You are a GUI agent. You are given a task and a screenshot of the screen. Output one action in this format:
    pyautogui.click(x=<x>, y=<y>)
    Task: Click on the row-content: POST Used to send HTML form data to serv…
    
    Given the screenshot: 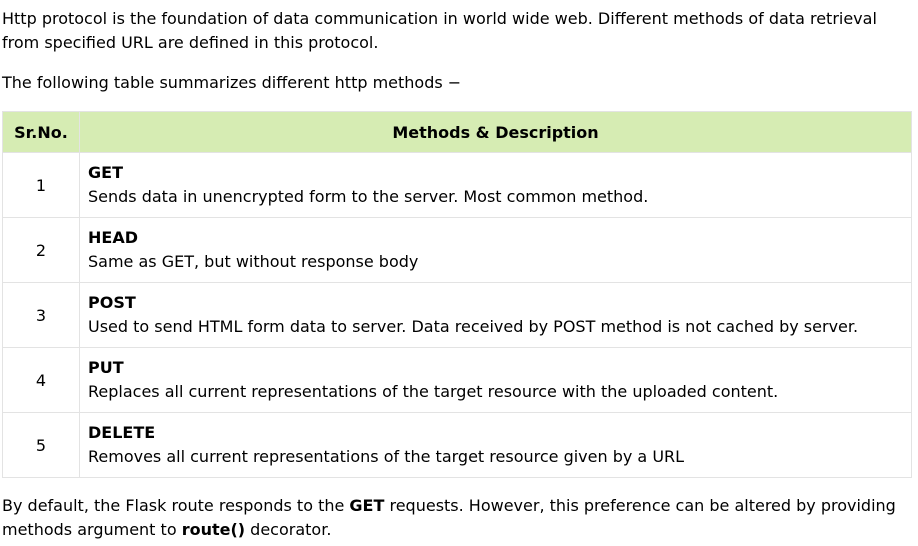 What is the action you would take?
    pyautogui.click(x=495, y=315)
    